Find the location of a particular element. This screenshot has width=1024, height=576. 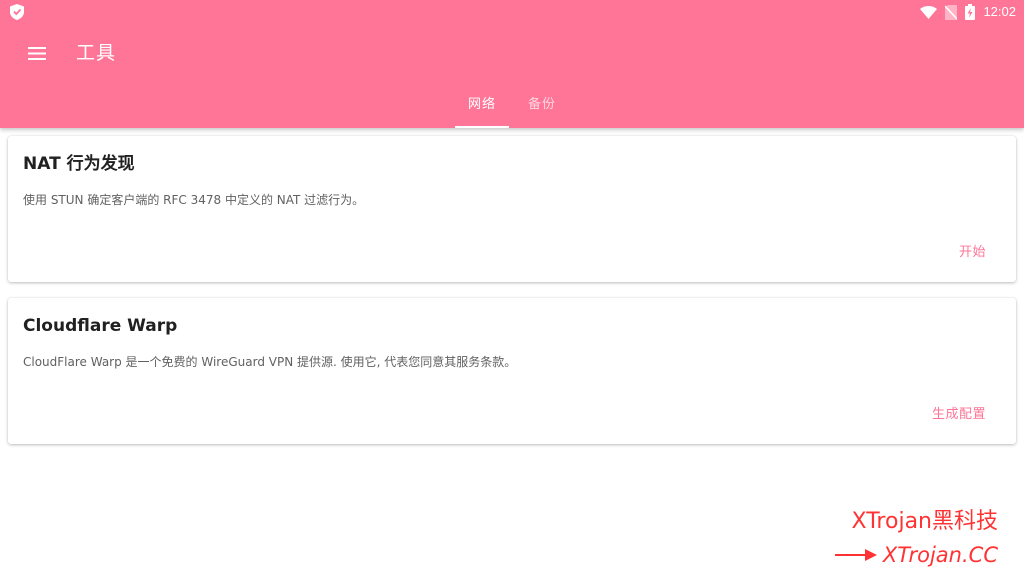

tab-network: 网络 is located at coordinates (482, 108).